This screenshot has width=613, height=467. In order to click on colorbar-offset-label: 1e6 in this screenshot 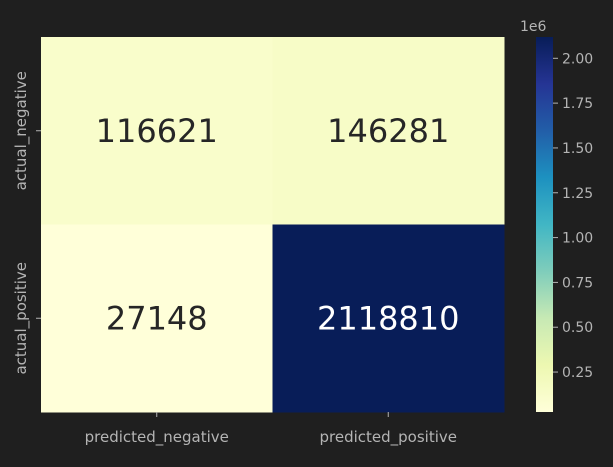, I will do `click(533, 27)`.